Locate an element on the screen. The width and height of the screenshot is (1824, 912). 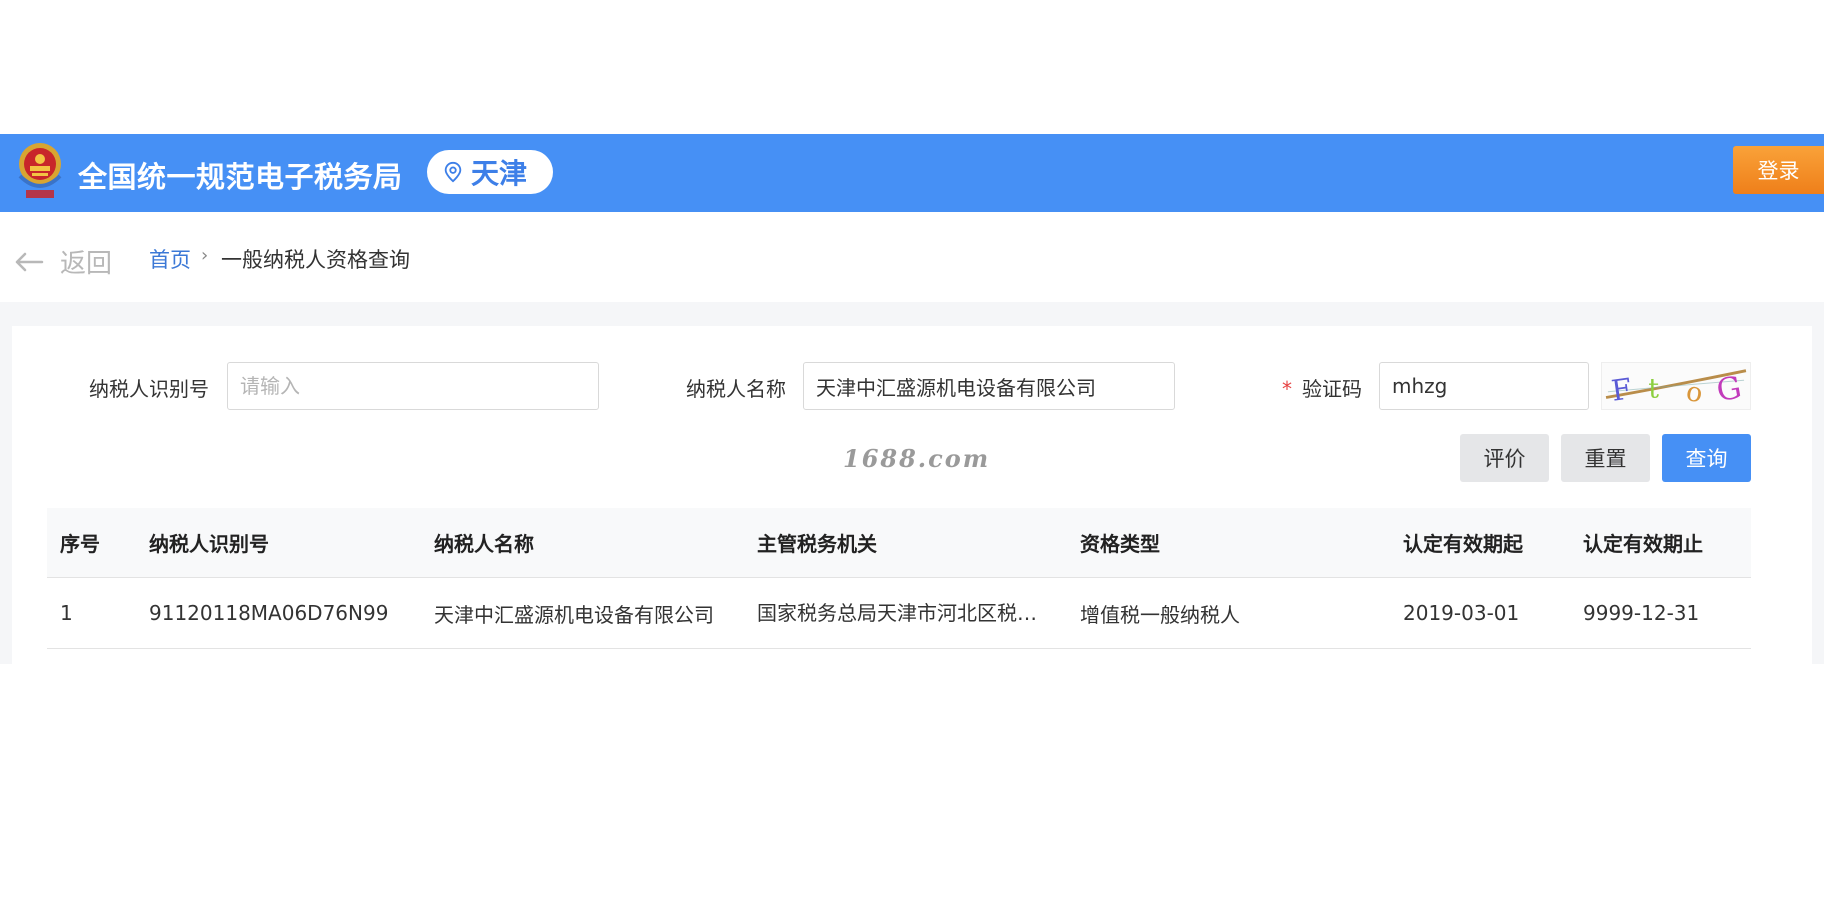
taxpayer-name-label: 纳税人名称 is located at coordinates (736, 389).